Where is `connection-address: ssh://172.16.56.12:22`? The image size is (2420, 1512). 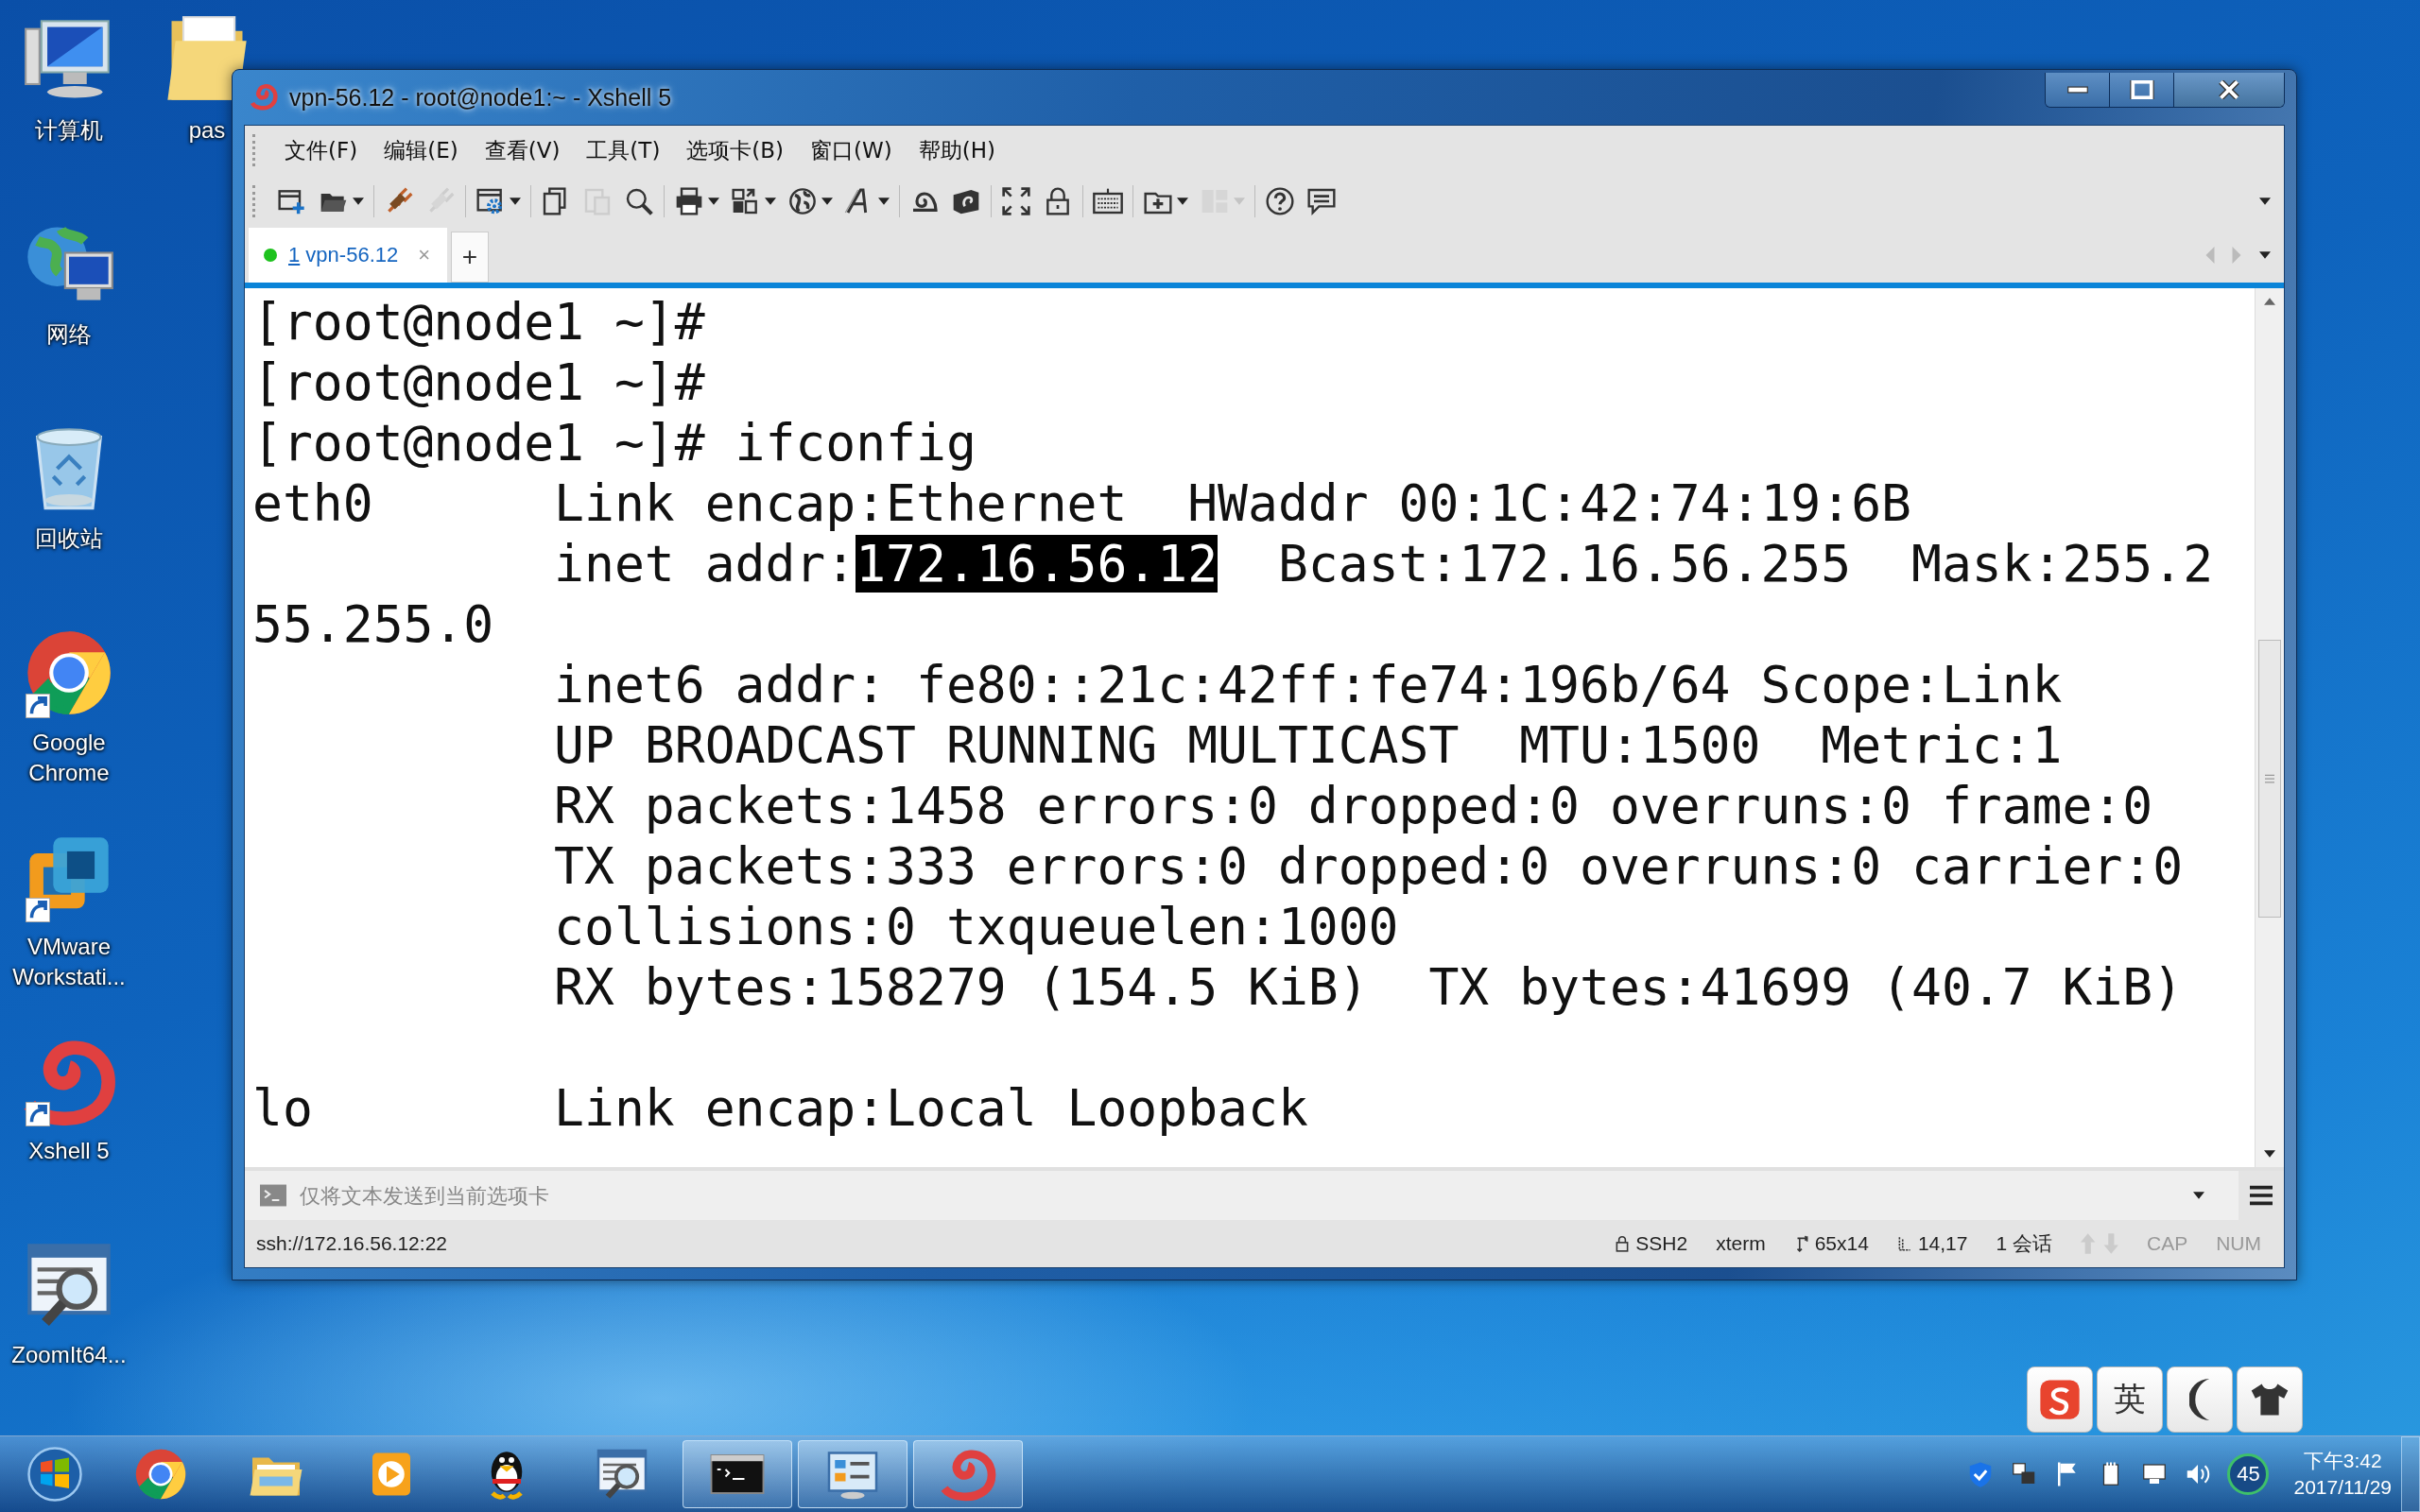
connection-address: ssh://172.16.56.12:22 is located at coordinates (351, 1243).